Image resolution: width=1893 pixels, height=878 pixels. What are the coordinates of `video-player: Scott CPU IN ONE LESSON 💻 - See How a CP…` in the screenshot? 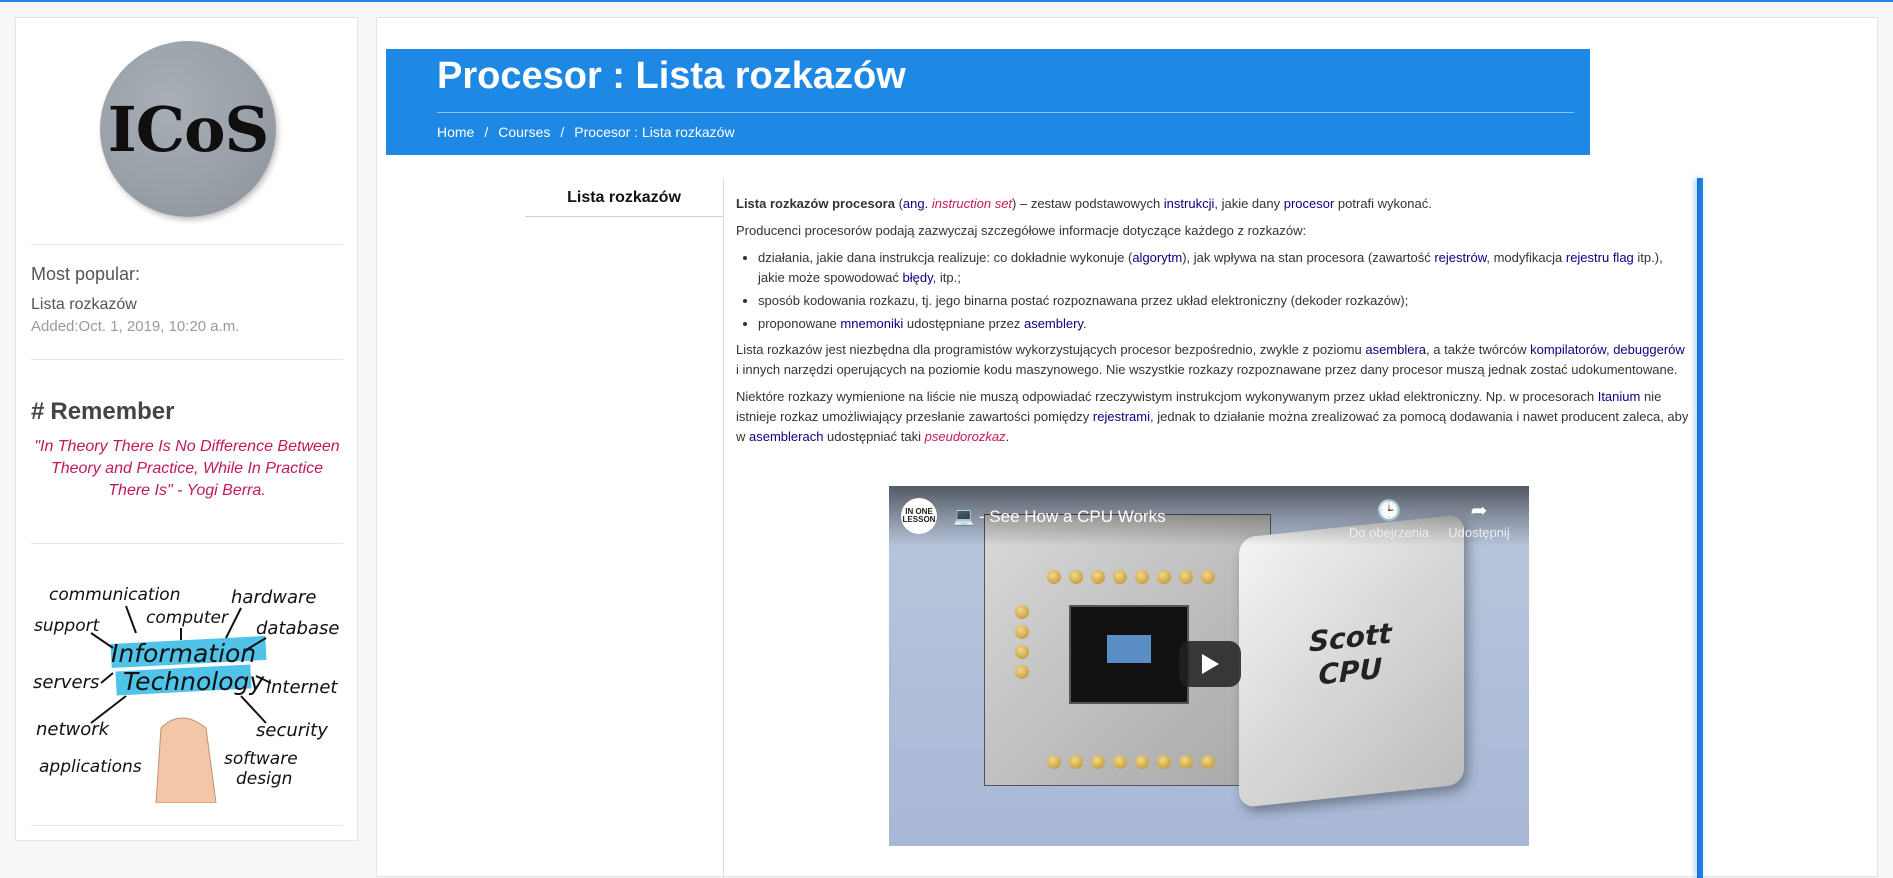 It's located at (1209, 666).